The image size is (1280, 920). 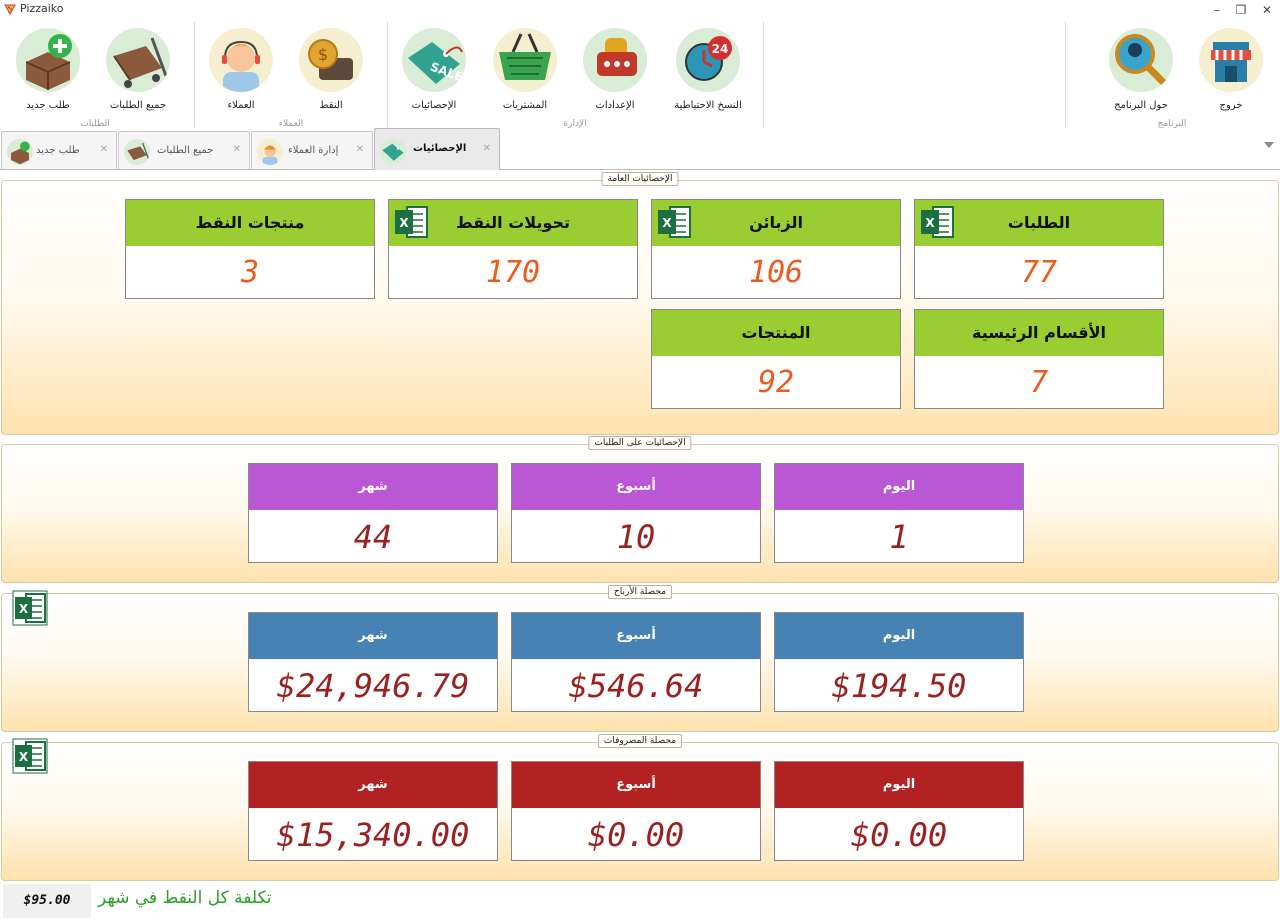 What do you see at coordinates (615, 105) in the screenshot?
I see `settings-label: الإعدادات` at bounding box center [615, 105].